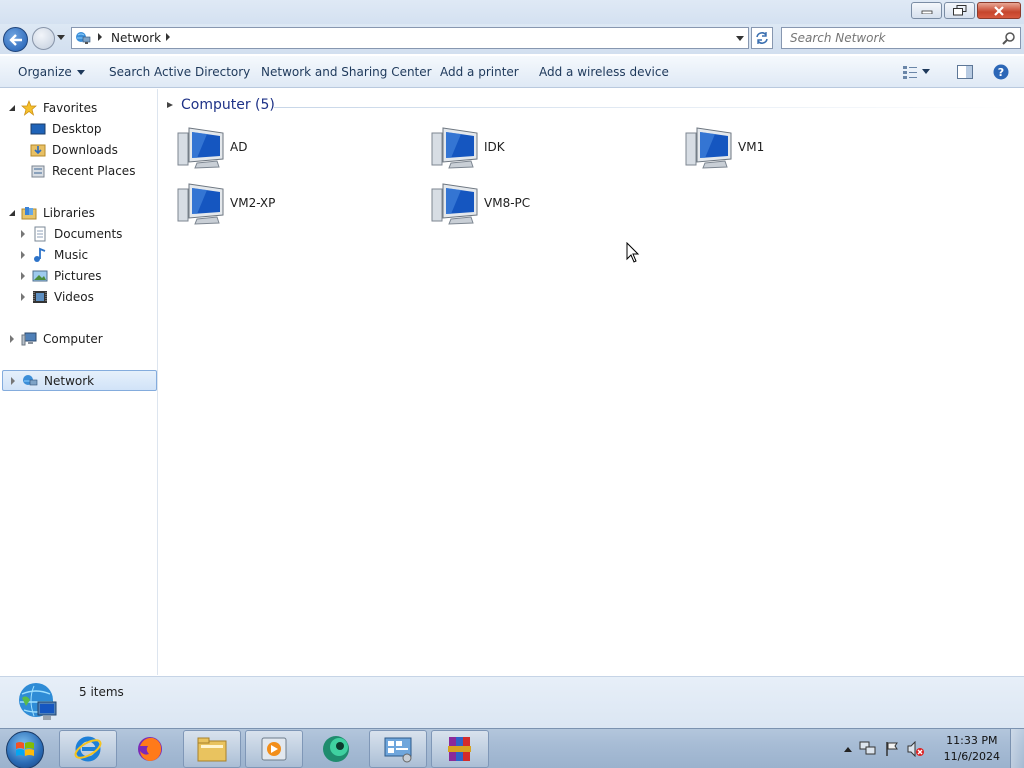  I want to click on computer-name: VM2-XP, so click(253, 203).